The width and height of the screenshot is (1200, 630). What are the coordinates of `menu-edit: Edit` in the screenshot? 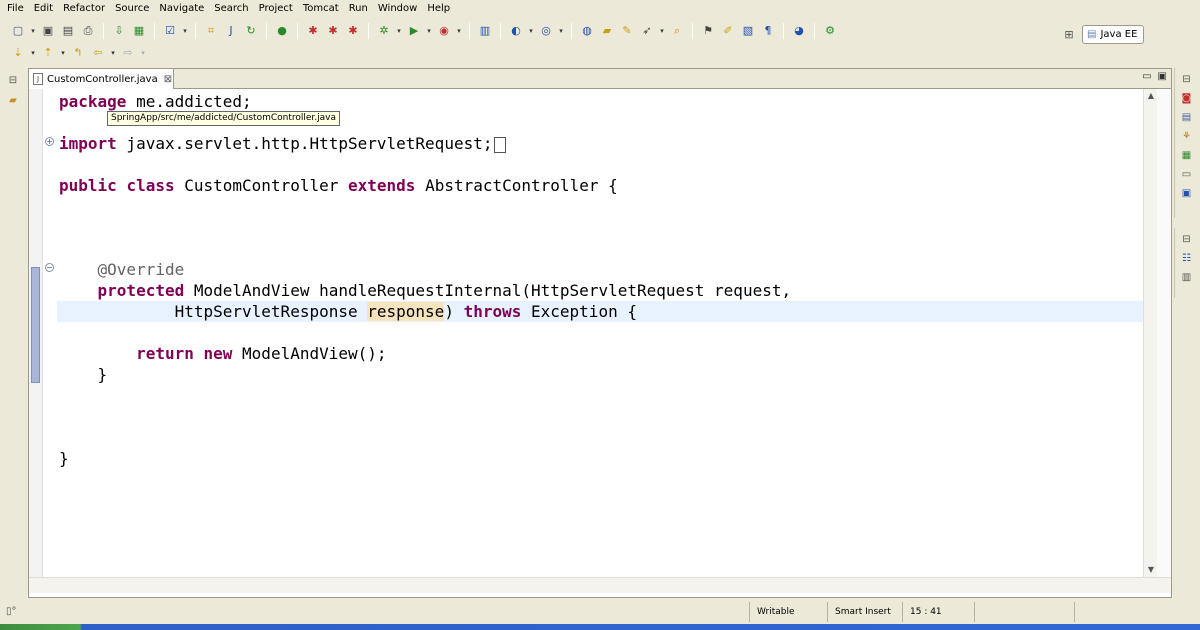 It's located at (43, 9).